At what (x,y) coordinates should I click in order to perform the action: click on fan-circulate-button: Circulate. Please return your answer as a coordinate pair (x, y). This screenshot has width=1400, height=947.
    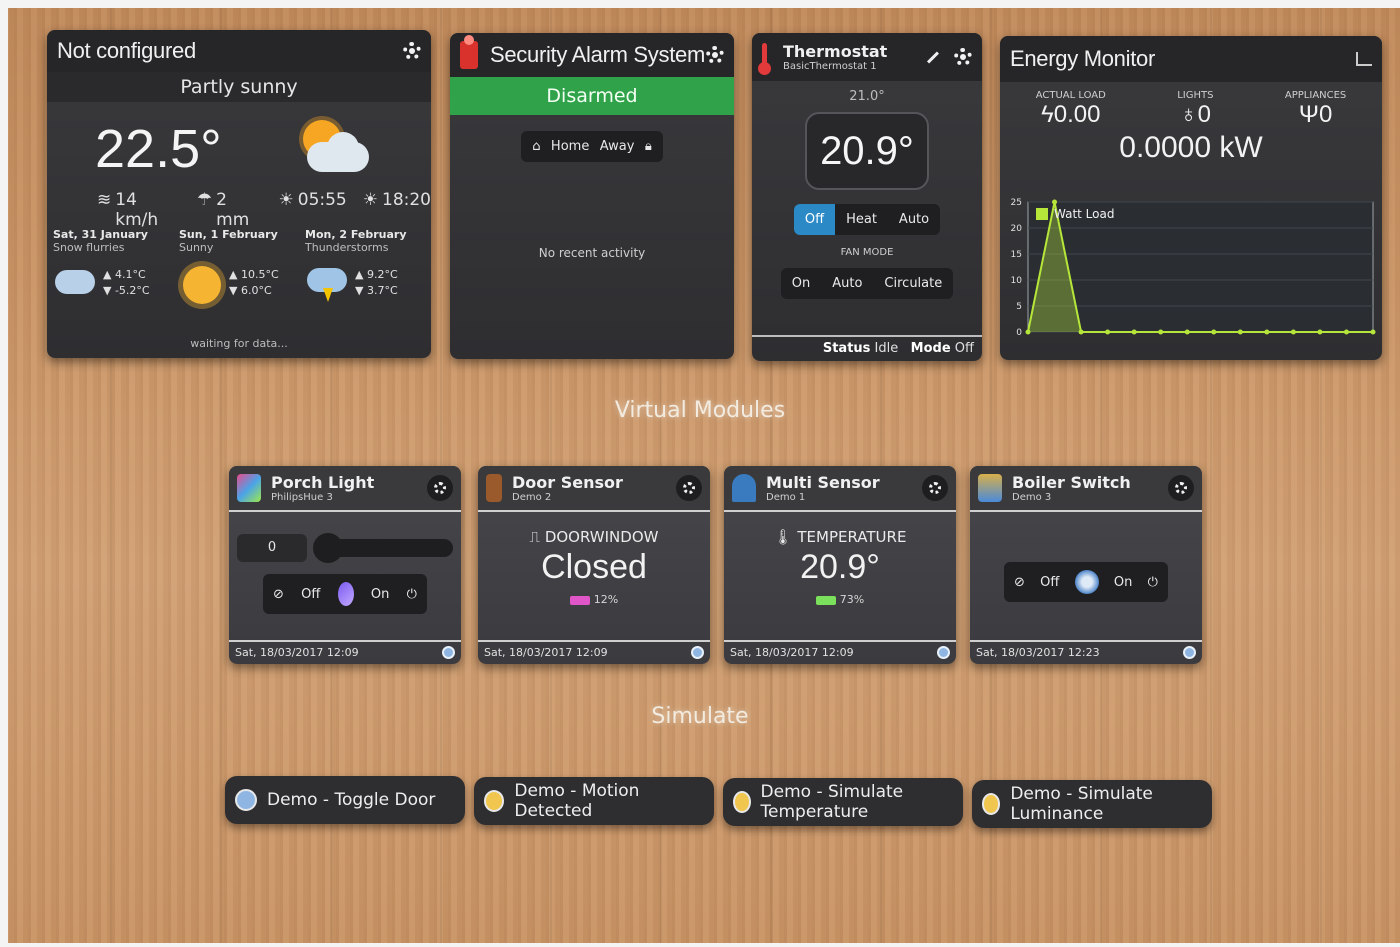
    Looking at the image, I should click on (913, 283).